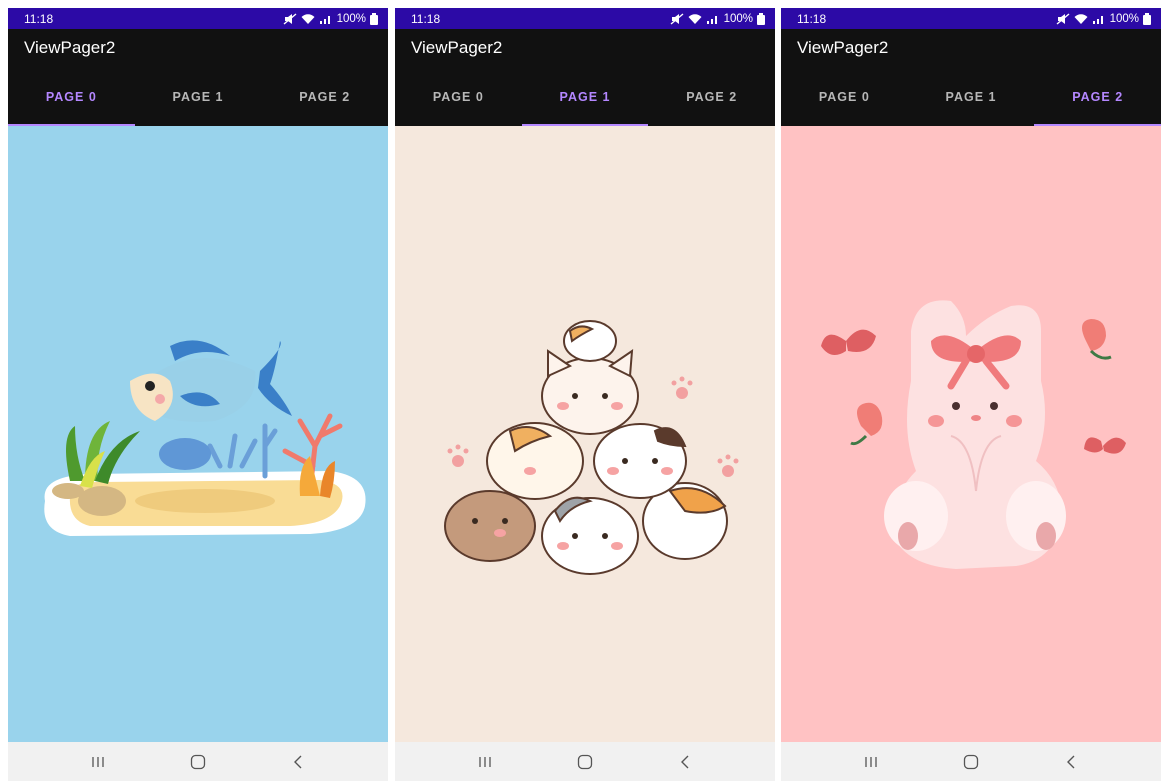 The image size is (1161, 781). Describe the element at coordinates (973, 434) in the screenshot. I see `bunny-with-bow-illustration` at that location.